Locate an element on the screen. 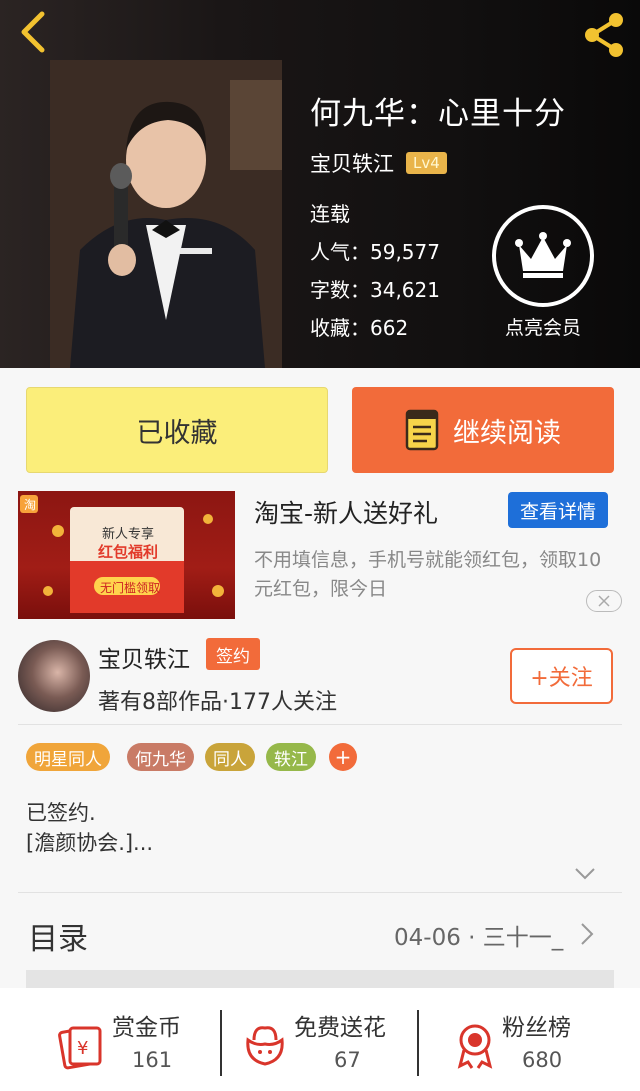 The height and width of the screenshot is (1091, 640). continue-reading-button: 继续阅读 is located at coordinates (483, 430).